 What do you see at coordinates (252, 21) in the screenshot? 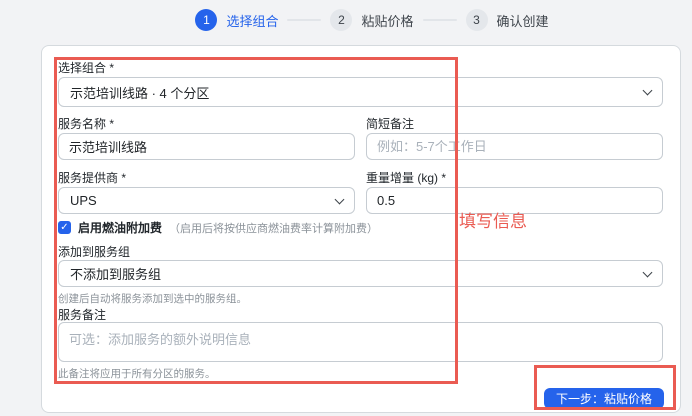
I see `step-1-label: 选择组合` at bounding box center [252, 21].